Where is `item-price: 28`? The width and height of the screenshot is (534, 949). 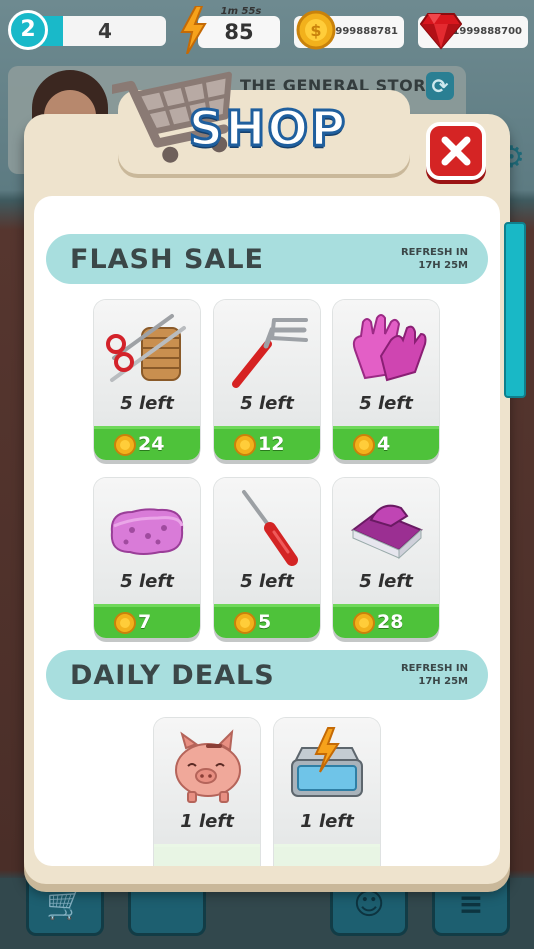
item-price: 28 is located at coordinates (390, 622).